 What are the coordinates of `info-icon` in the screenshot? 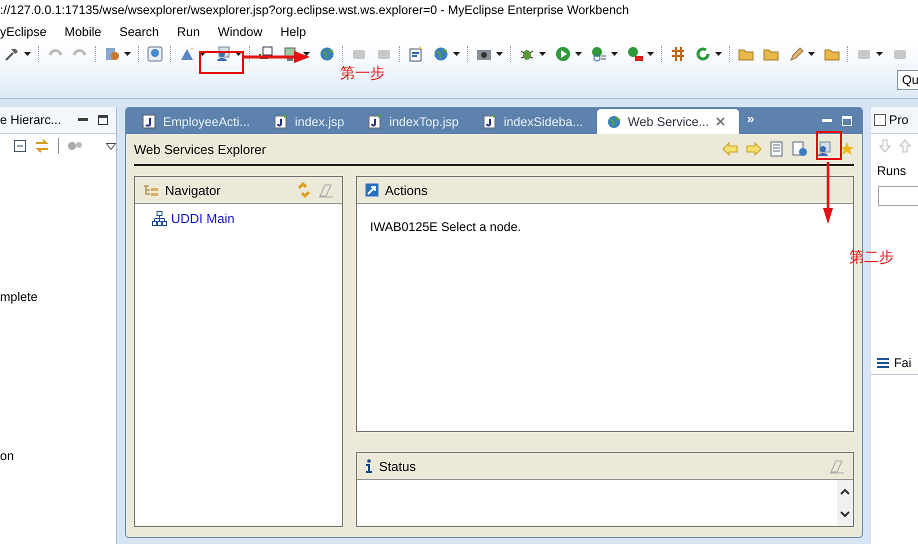 It's located at (369, 466).